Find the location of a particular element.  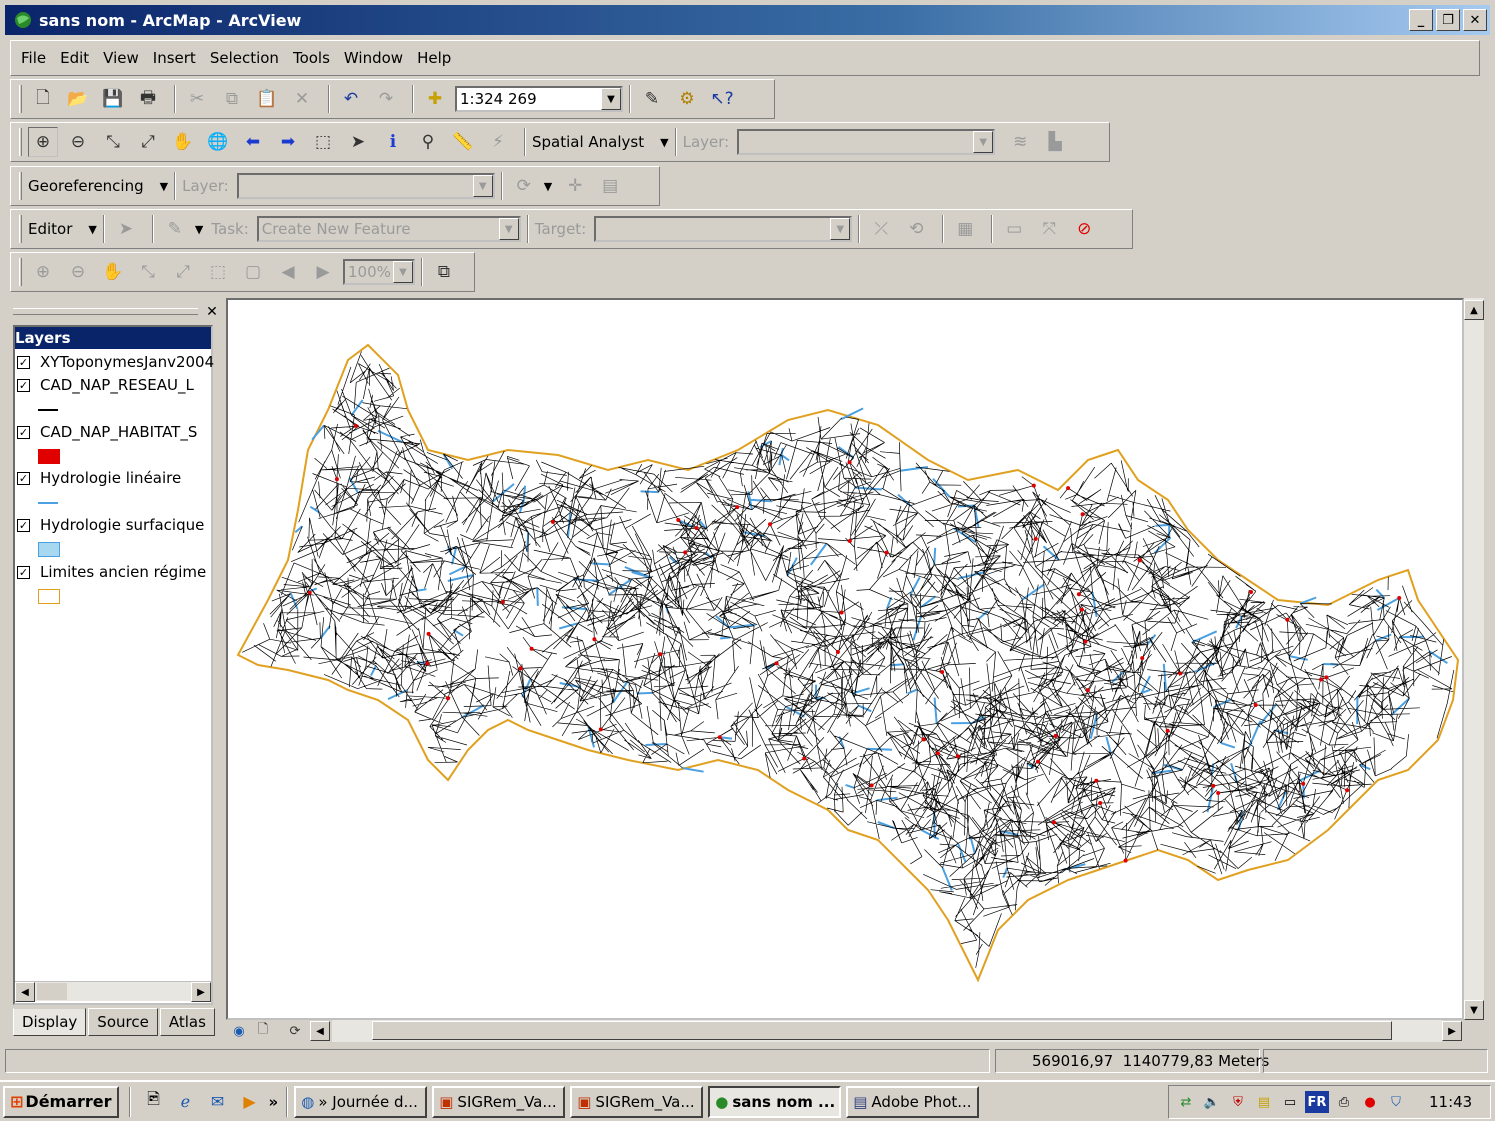

monitor-icon: ▭ is located at coordinates (1290, 1102).